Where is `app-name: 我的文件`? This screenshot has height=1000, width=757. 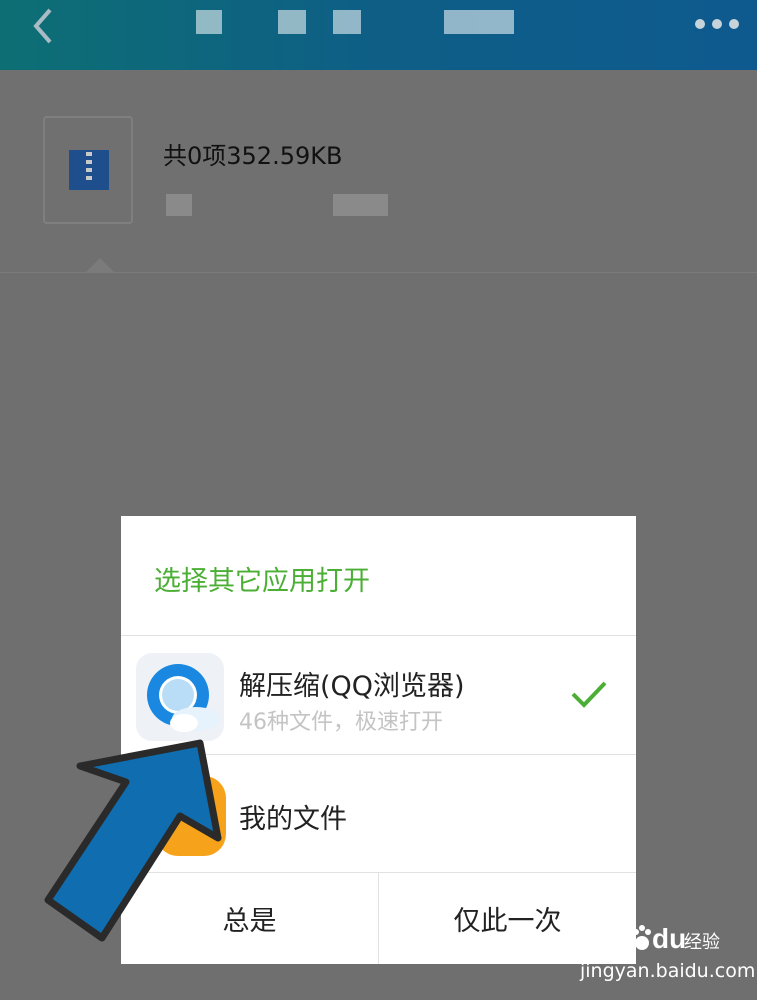
app-name: 我的文件 is located at coordinates (293, 816).